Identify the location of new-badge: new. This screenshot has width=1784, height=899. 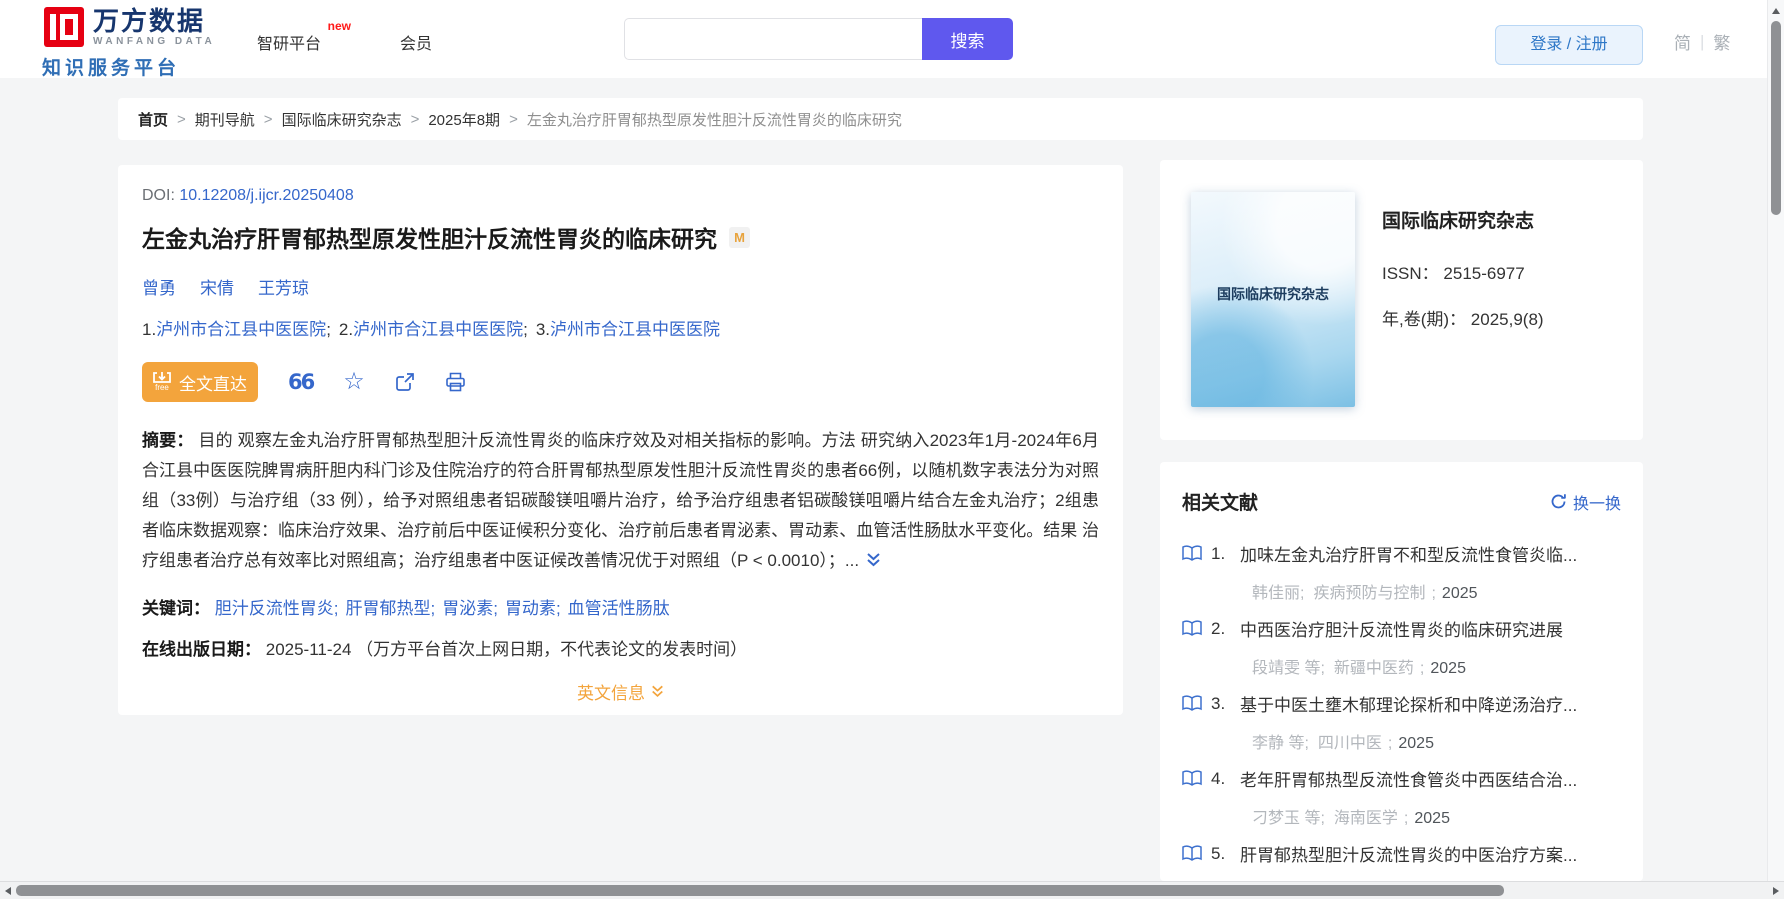
(339, 26).